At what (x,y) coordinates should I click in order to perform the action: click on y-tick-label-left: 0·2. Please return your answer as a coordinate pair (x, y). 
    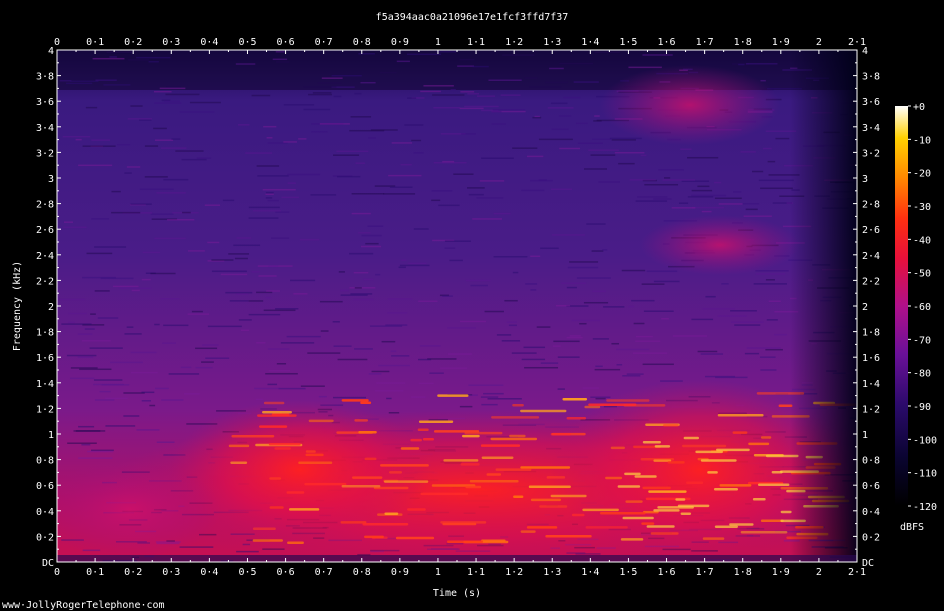
    Looking at the image, I should click on (45, 537).